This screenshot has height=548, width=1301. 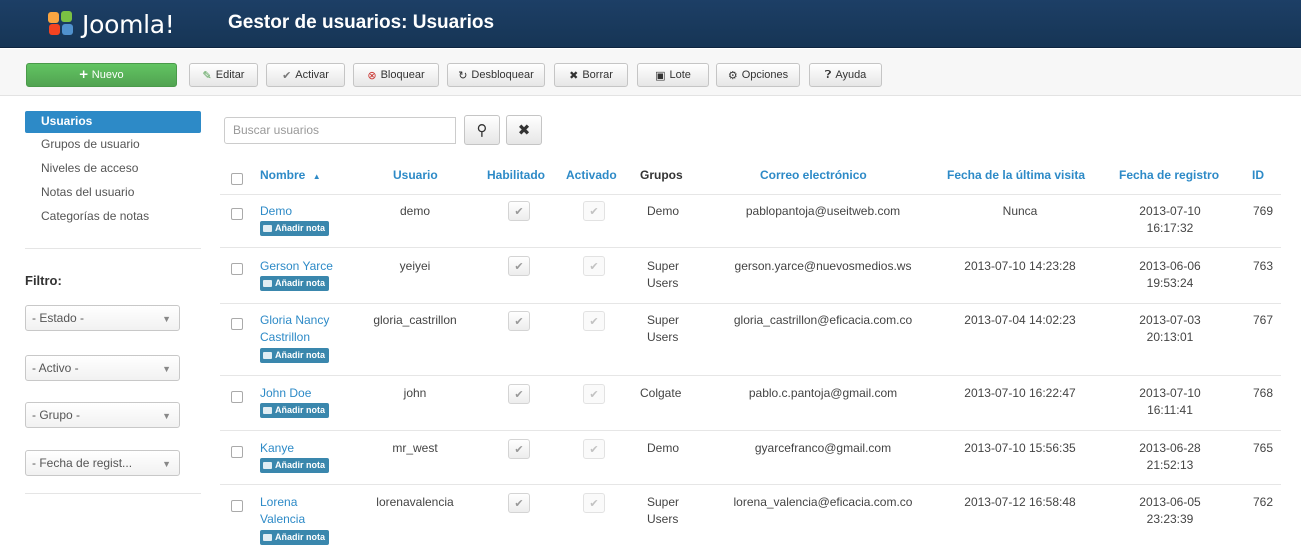 I want to click on select-all-checkbox, so click(x=237, y=179).